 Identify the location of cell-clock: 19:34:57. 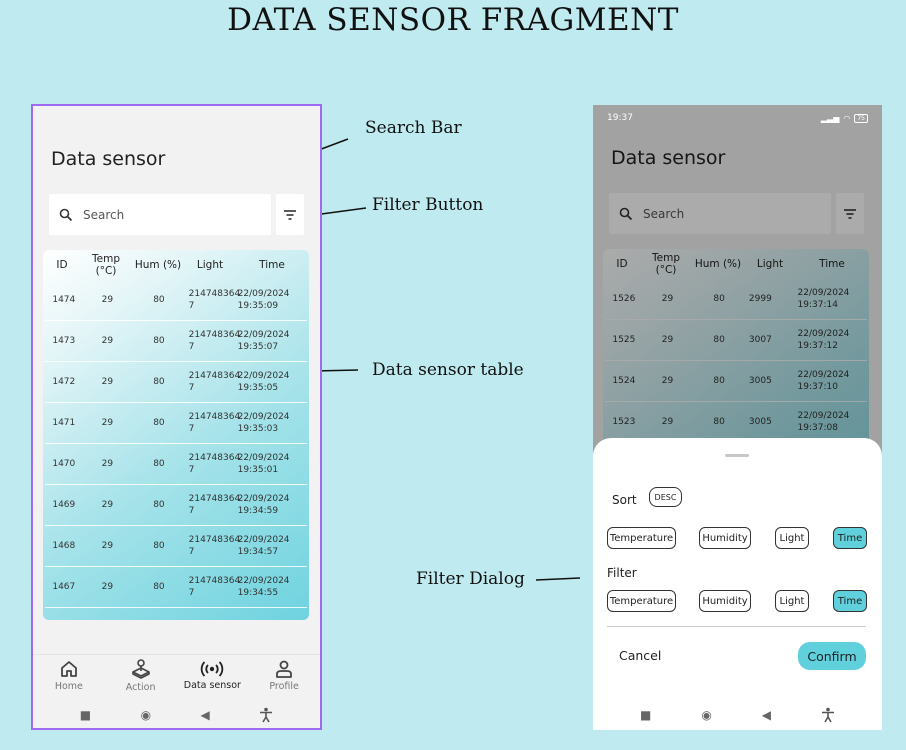
(258, 552).